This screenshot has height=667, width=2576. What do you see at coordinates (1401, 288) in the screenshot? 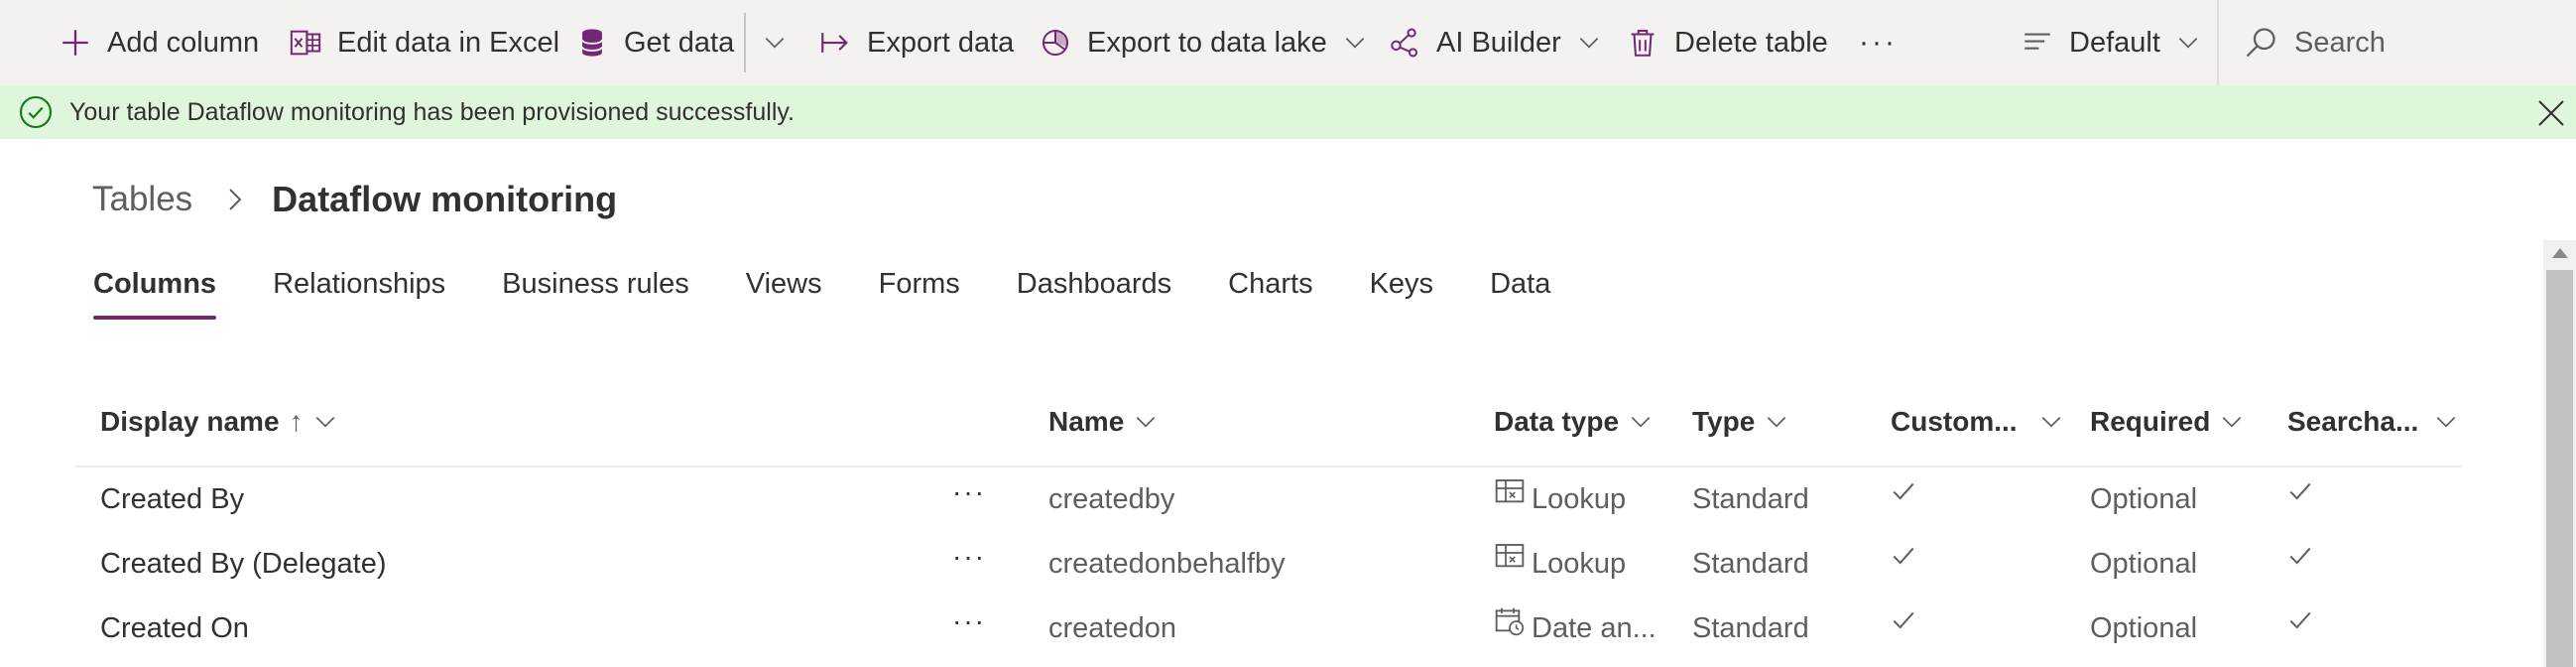
I see `tab-keys: Keys` at bounding box center [1401, 288].